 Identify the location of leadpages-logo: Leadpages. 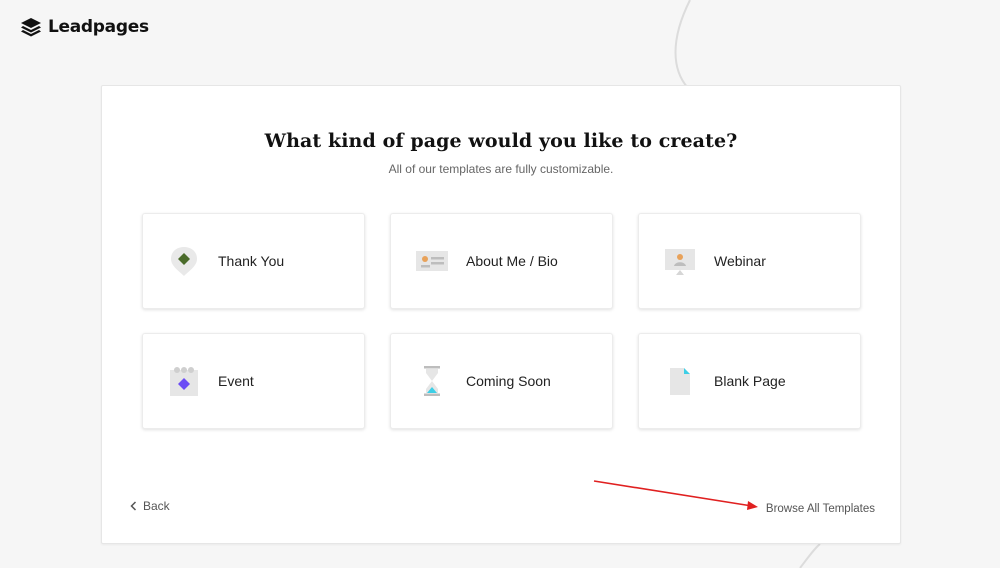
(84, 27).